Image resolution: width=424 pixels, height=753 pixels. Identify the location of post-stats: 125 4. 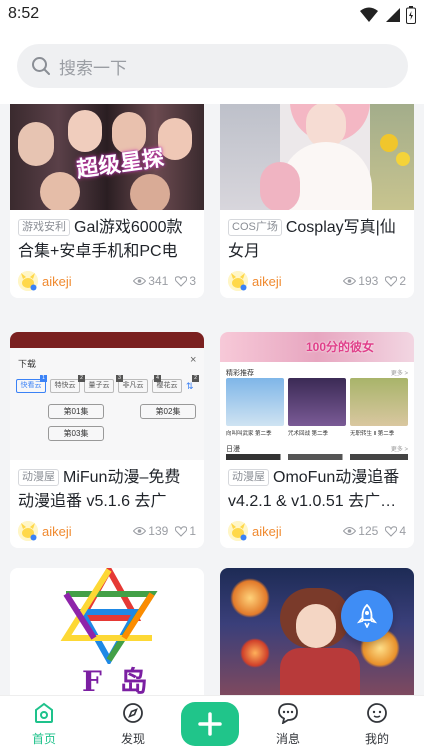
(374, 531).